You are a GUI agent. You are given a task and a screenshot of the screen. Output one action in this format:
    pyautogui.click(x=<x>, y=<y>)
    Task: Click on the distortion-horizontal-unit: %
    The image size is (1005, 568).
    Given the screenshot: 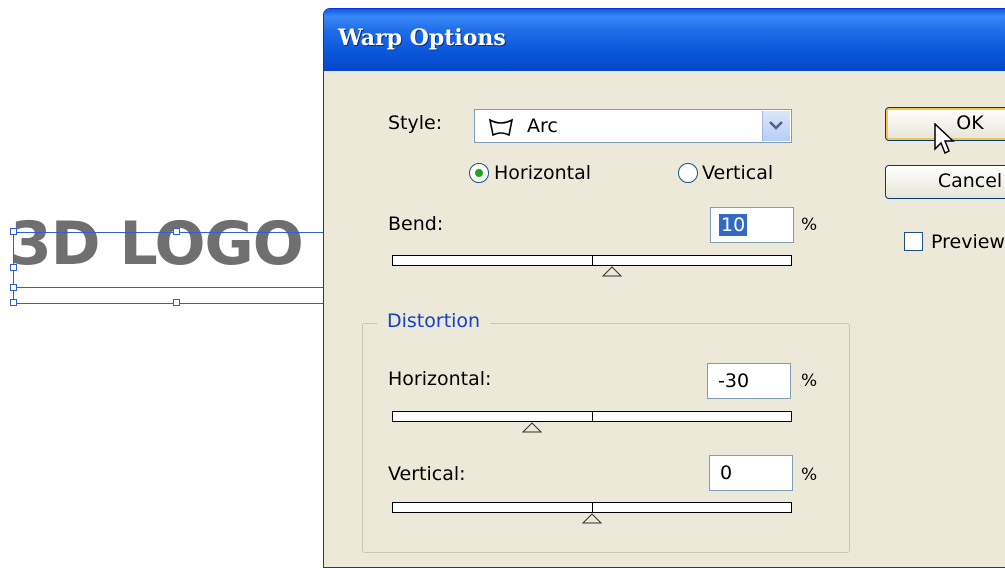 What is the action you would take?
    pyautogui.click(x=809, y=381)
    